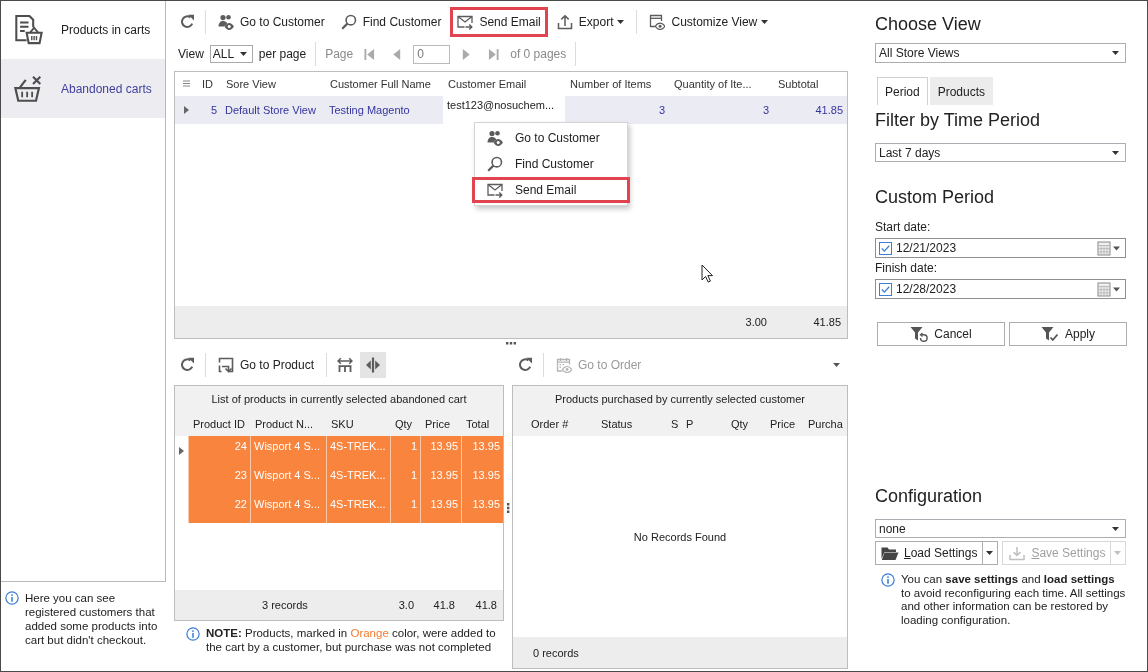  I want to click on window-eye-icon, so click(657, 22).